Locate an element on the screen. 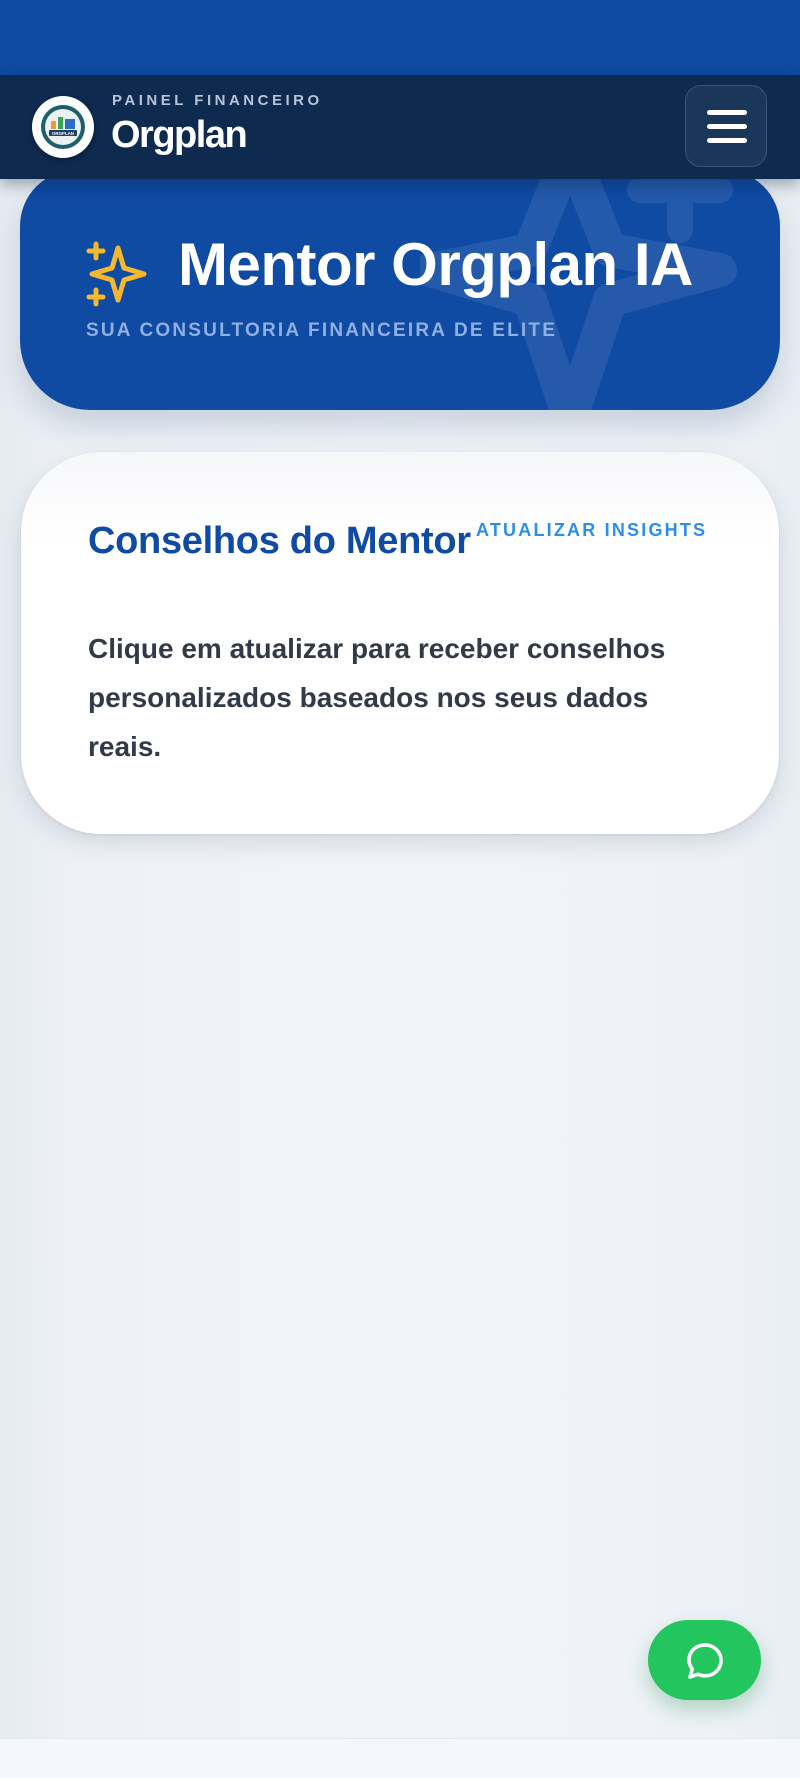 The width and height of the screenshot is (800, 1778). sparkles-icon is located at coordinates (116, 274).